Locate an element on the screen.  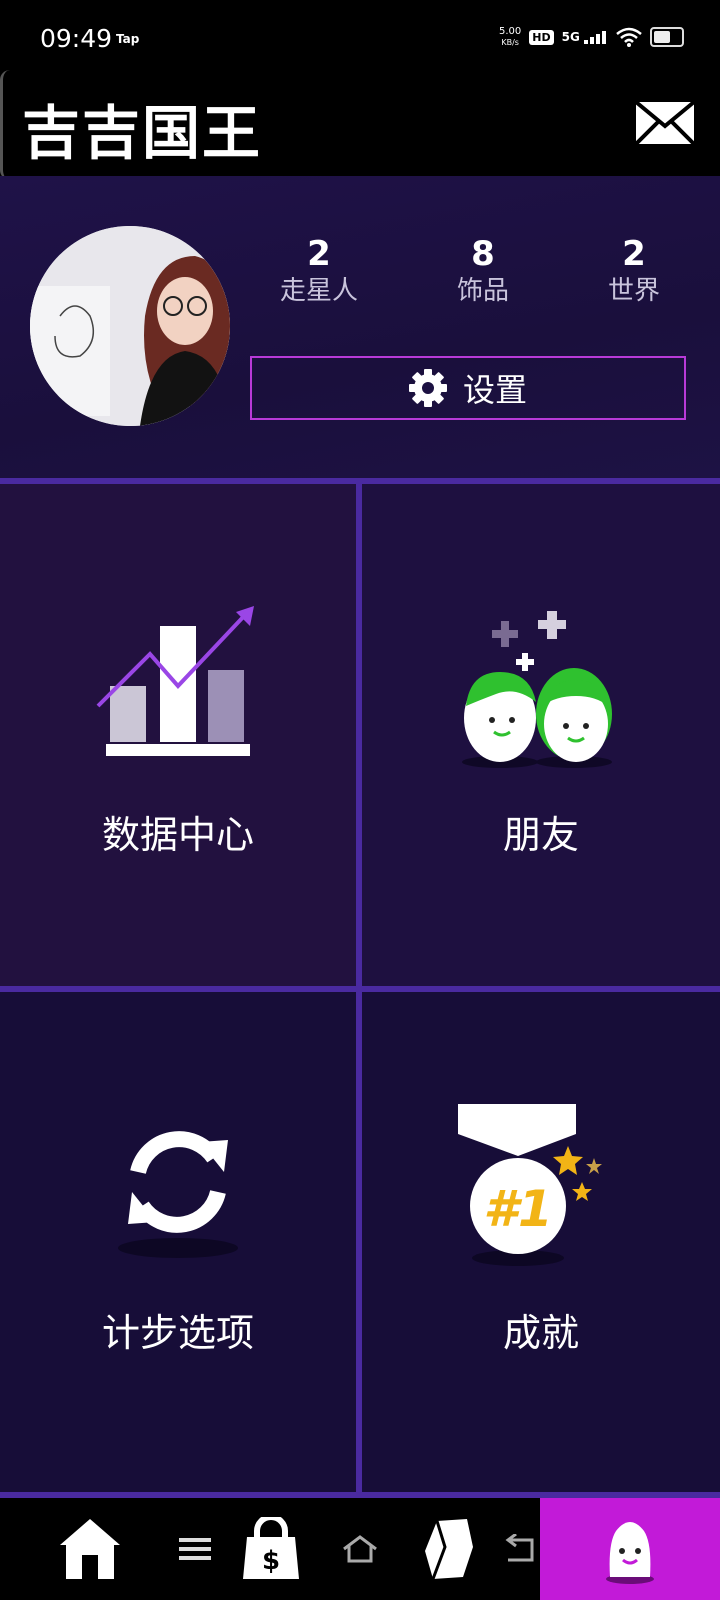
bottom-nav: $ is located at coordinates (360, 1549).